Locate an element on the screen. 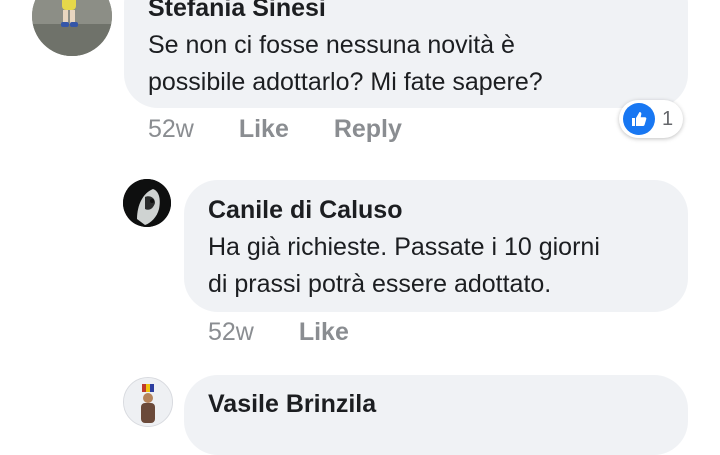  avatar-canile-di-caluso is located at coordinates (147, 203).